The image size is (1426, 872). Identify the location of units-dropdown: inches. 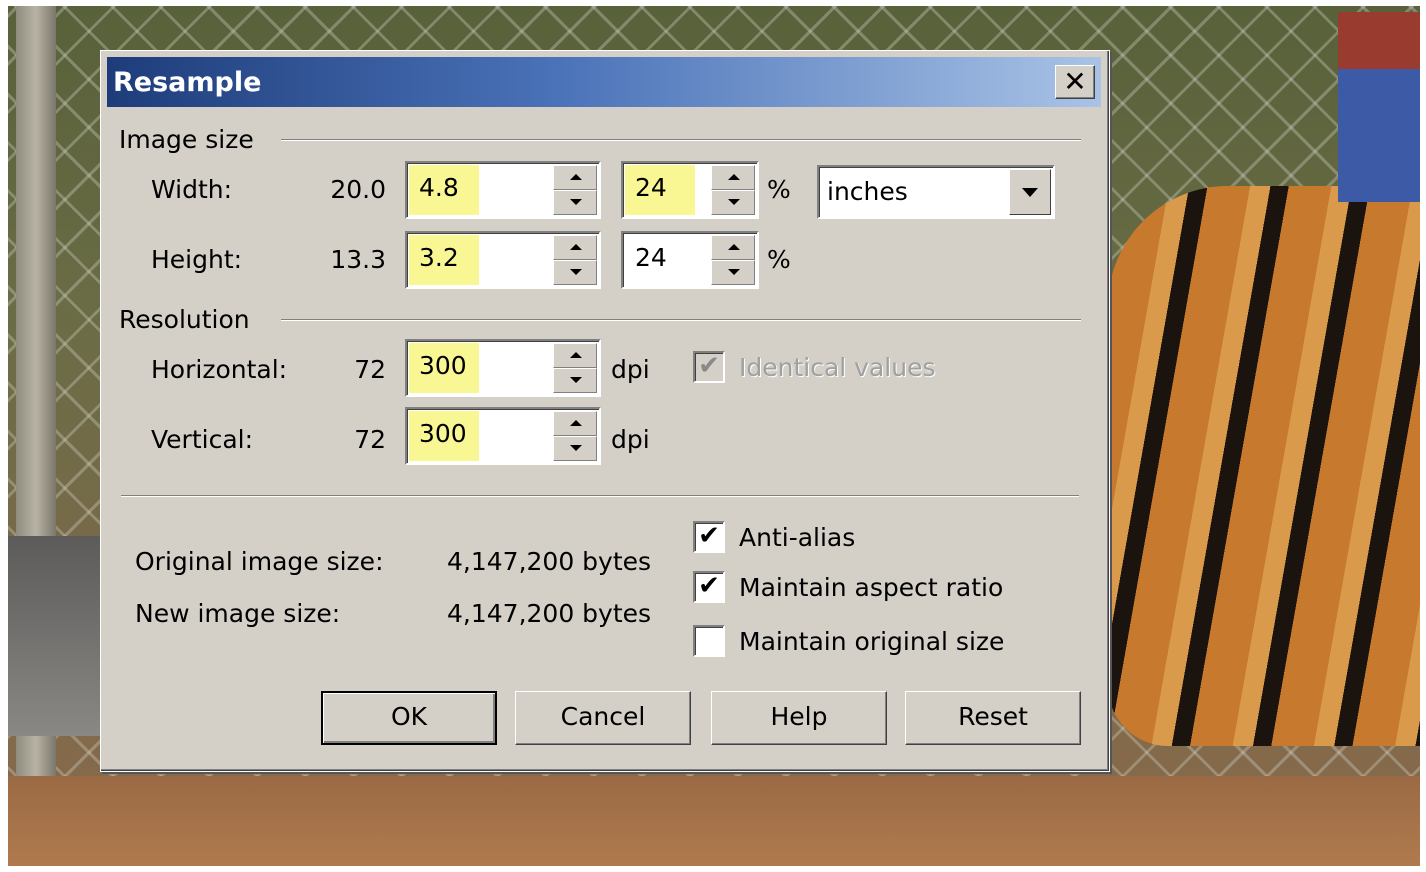
(936, 192).